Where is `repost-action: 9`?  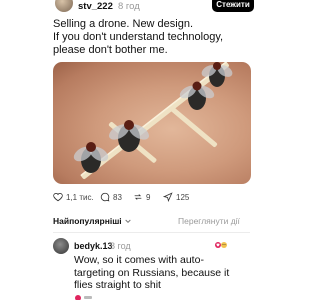 repost-action: 9 is located at coordinates (141, 197).